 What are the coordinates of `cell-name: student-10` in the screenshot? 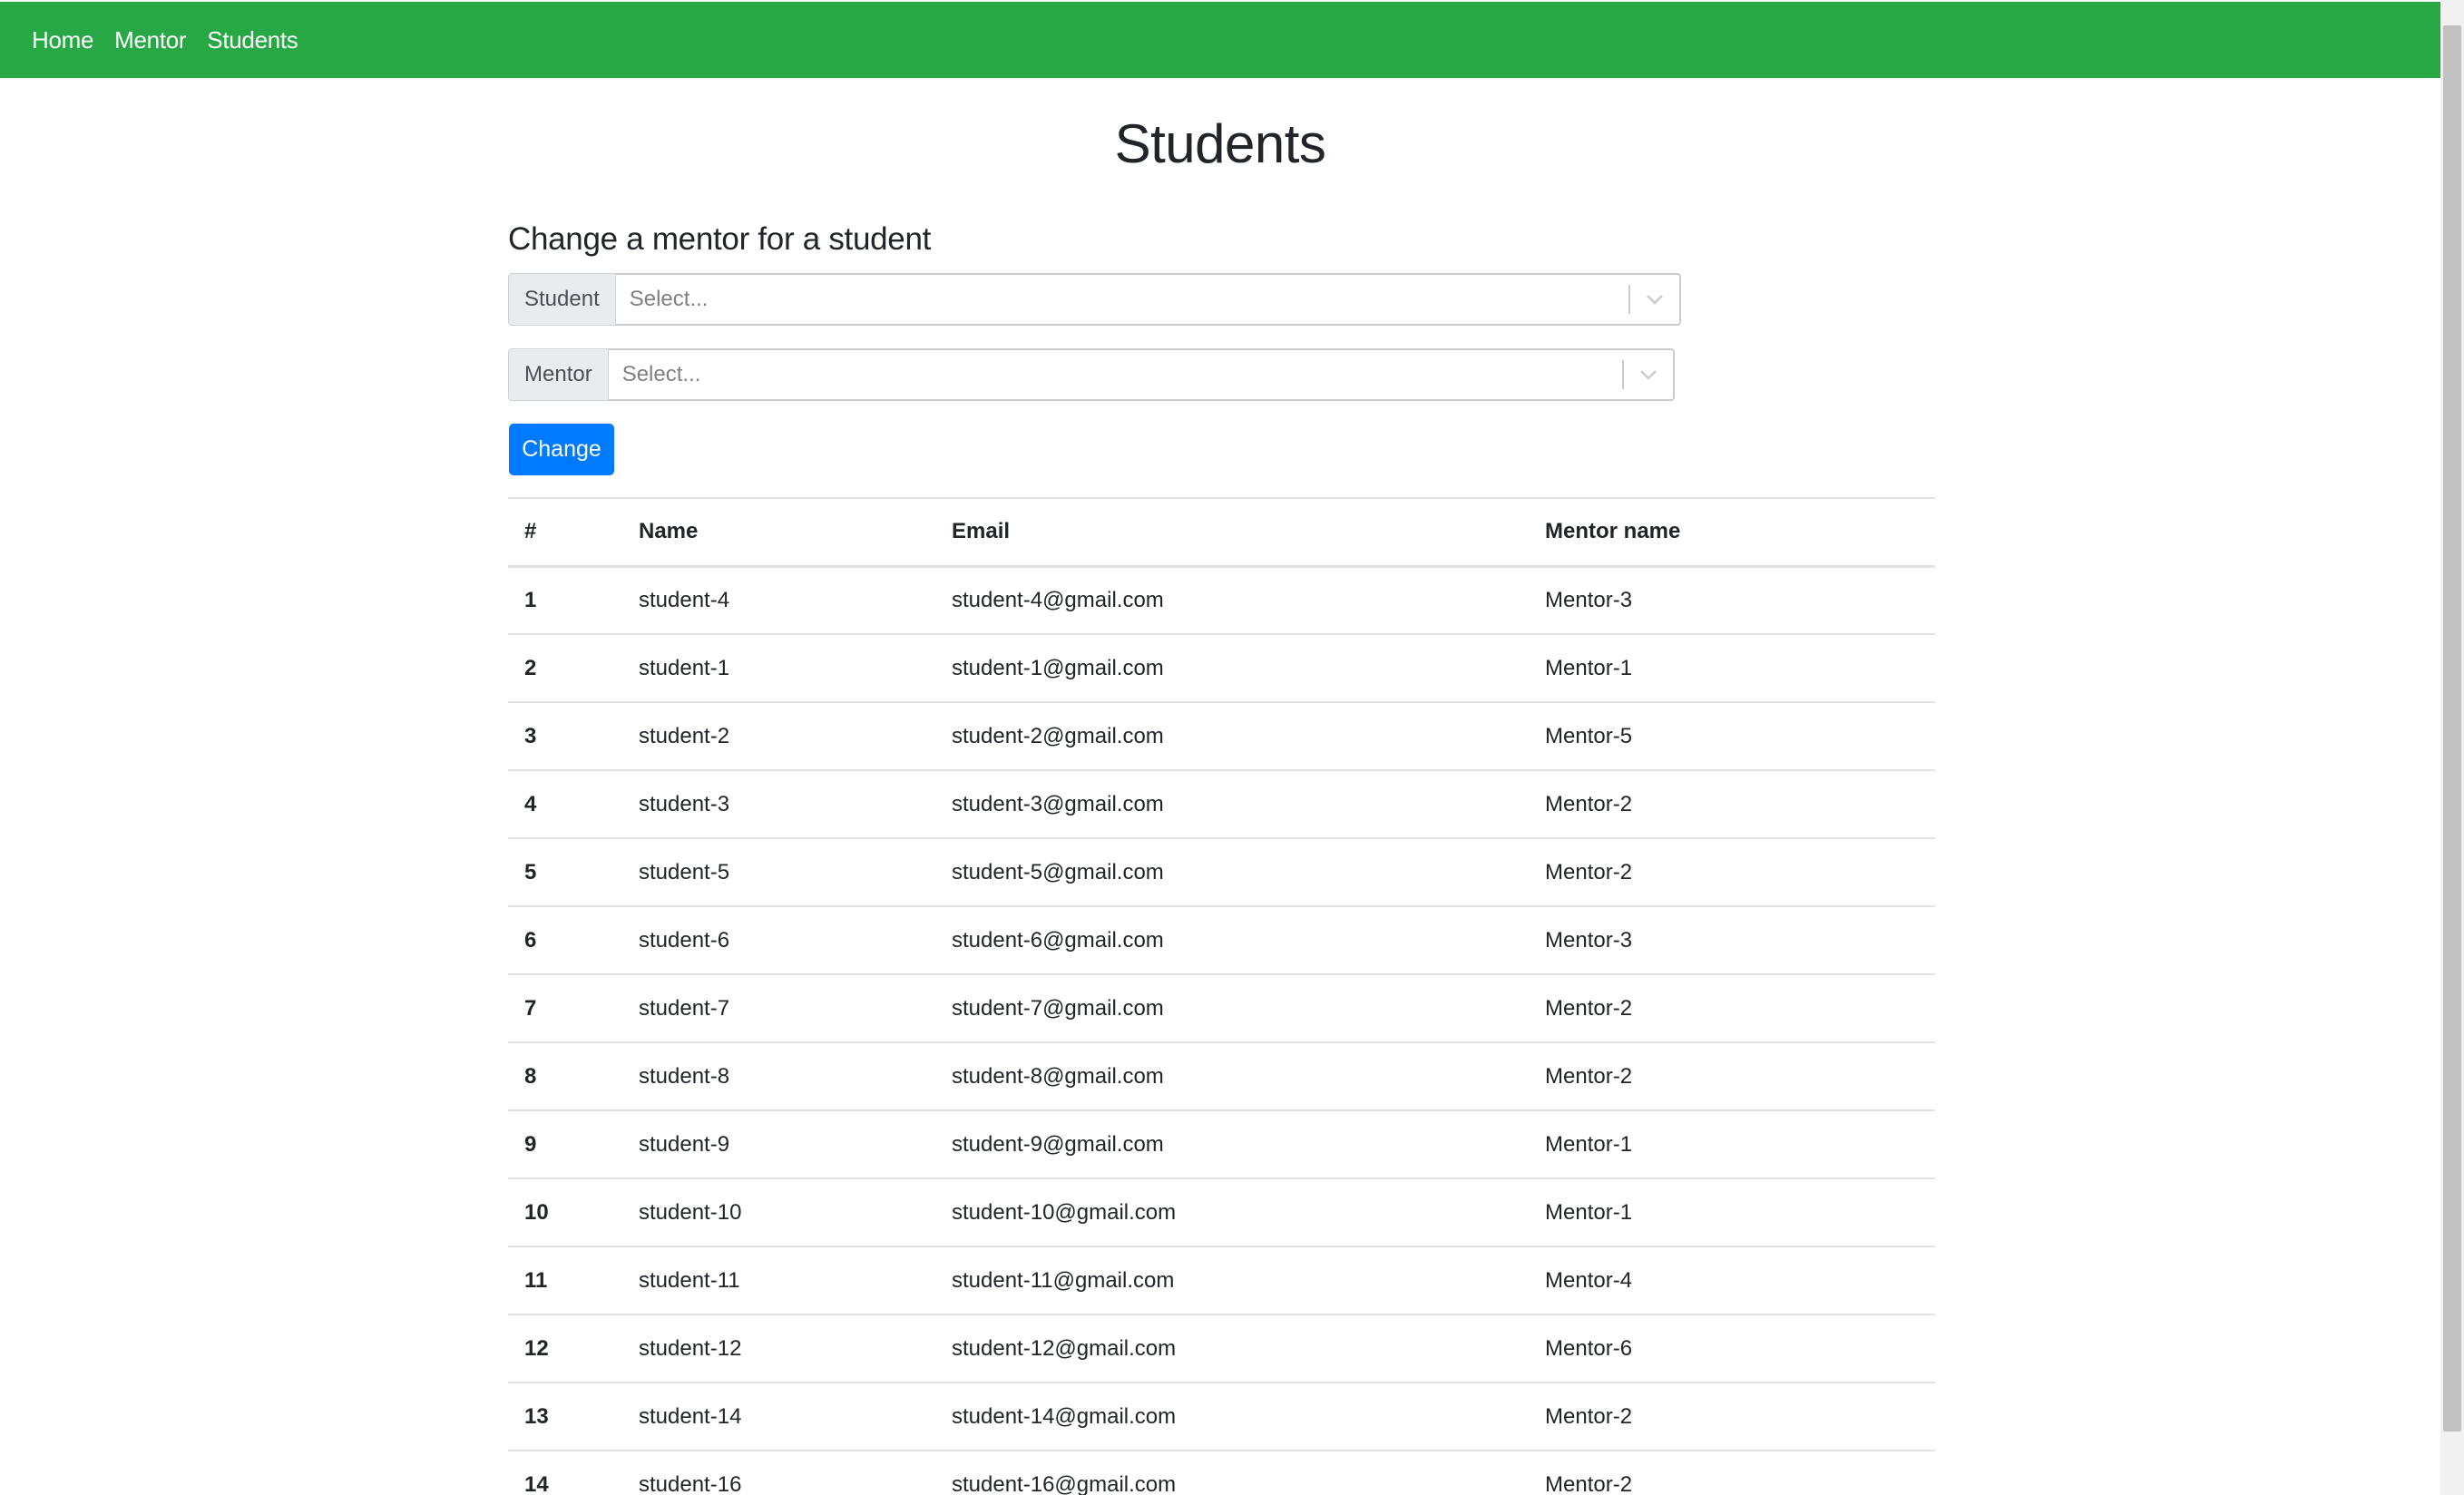 It's located at (778, 1212).